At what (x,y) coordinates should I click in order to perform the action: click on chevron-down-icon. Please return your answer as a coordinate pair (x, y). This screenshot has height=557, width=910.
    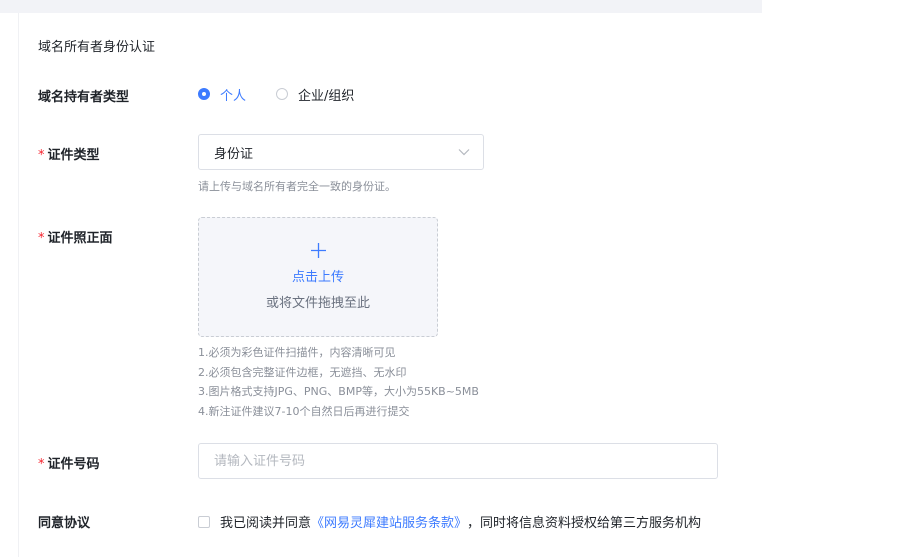
    Looking at the image, I should click on (464, 152).